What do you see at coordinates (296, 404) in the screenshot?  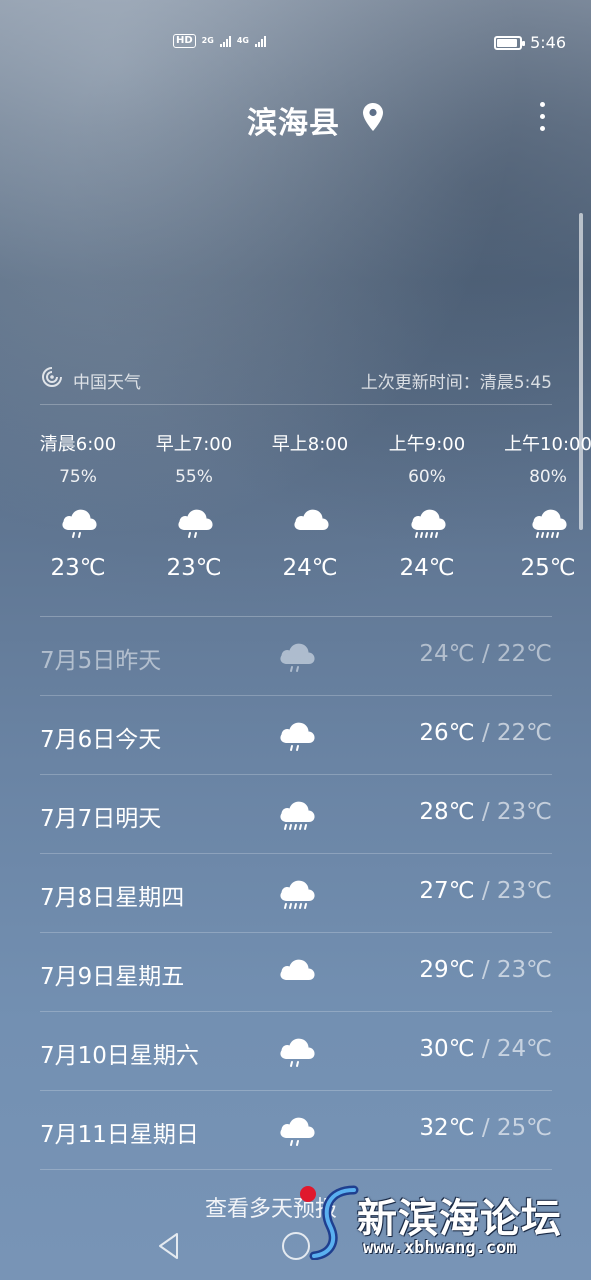 I see `divider` at bounding box center [296, 404].